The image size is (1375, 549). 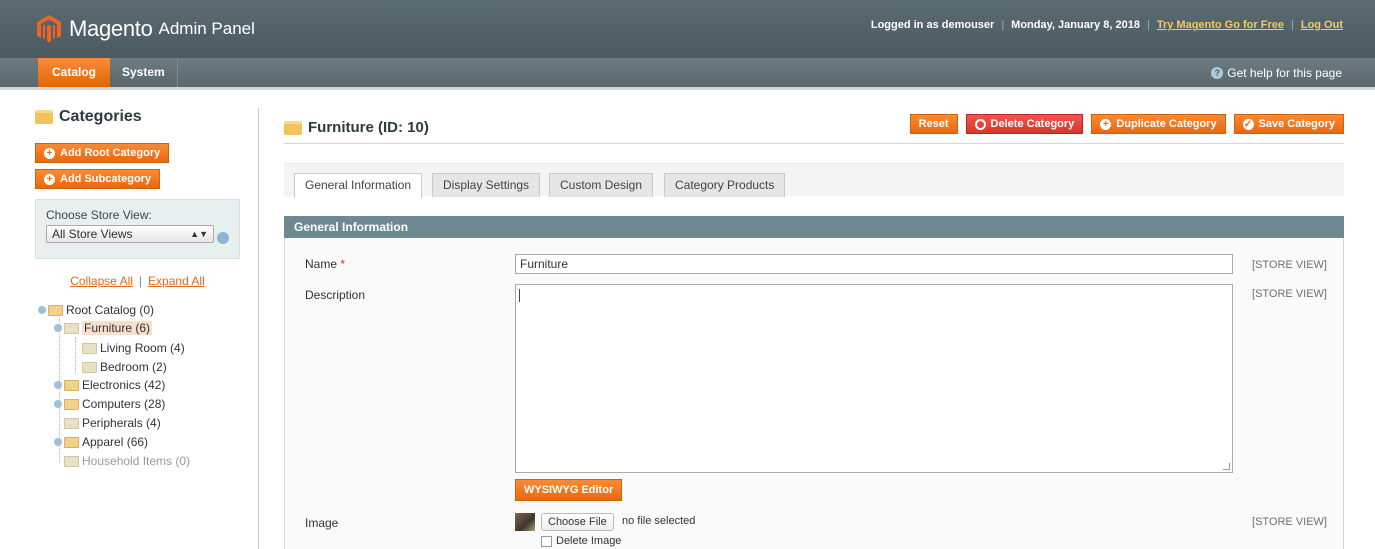 What do you see at coordinates (133, 348) in the screenshot?
I see `tree-node: Living Room (4)` at bounding box center [133, 348].